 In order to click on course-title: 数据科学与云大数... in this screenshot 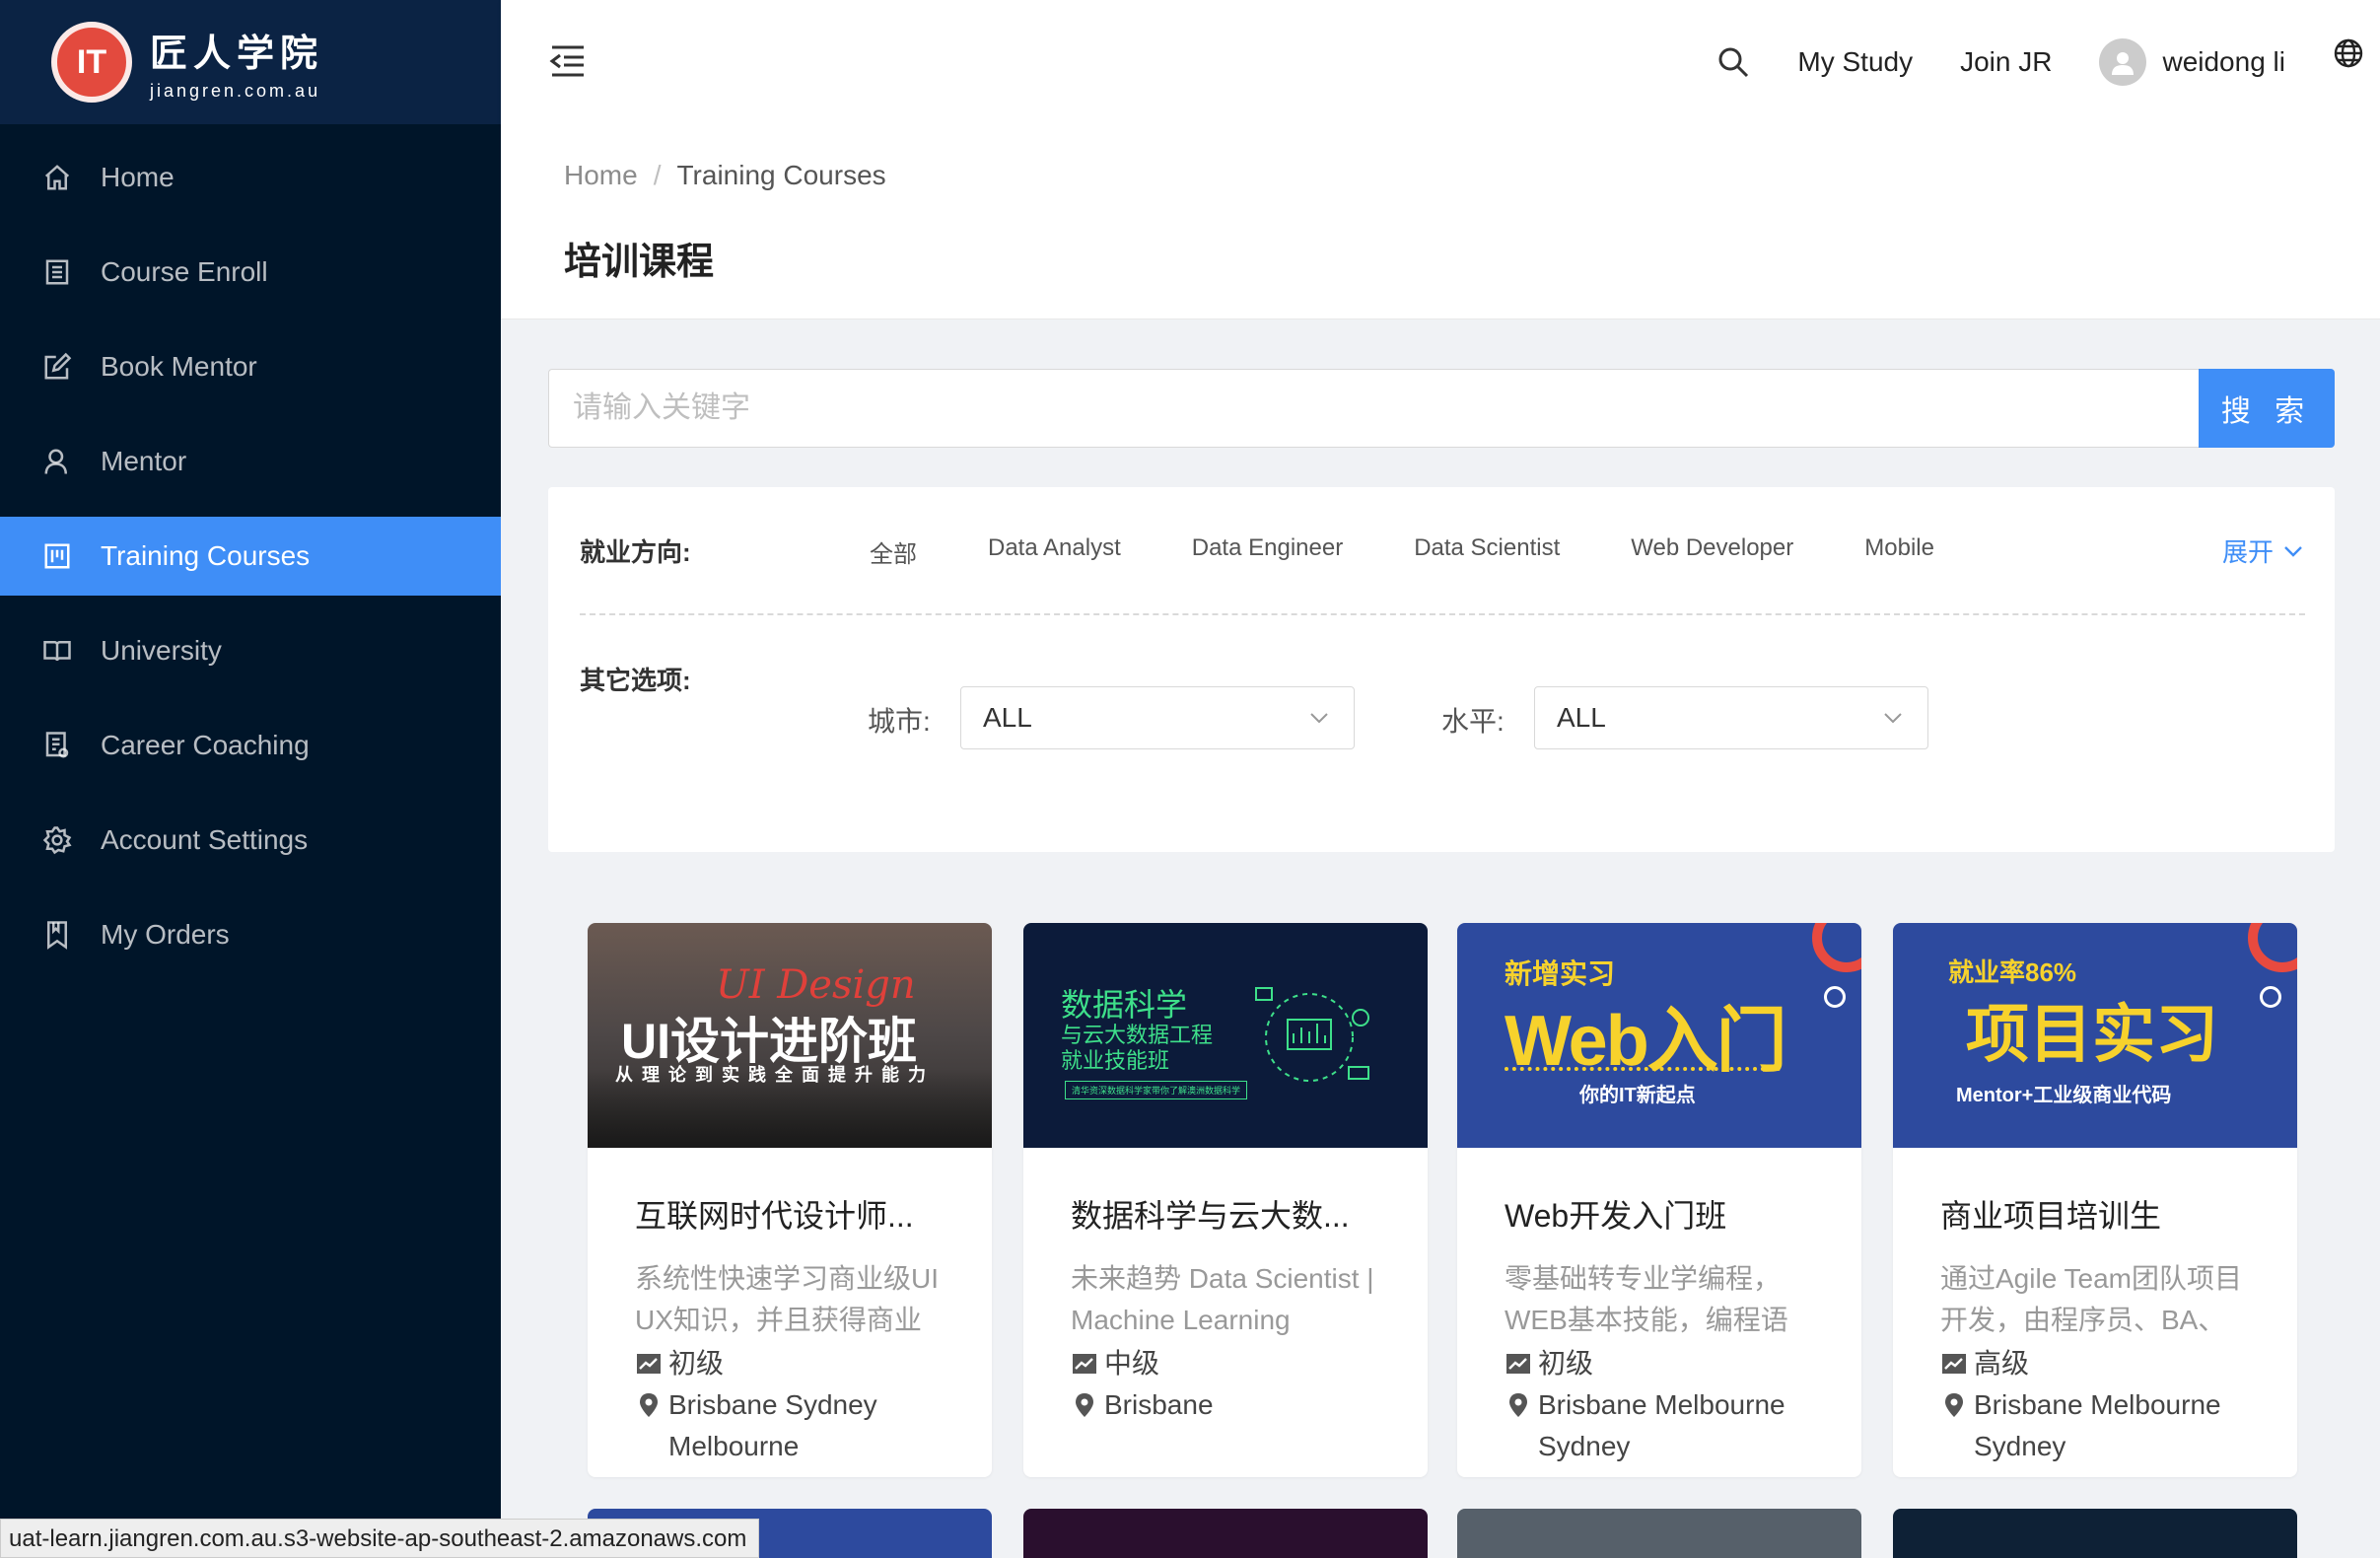, I will do `click(1225, 1214)`.